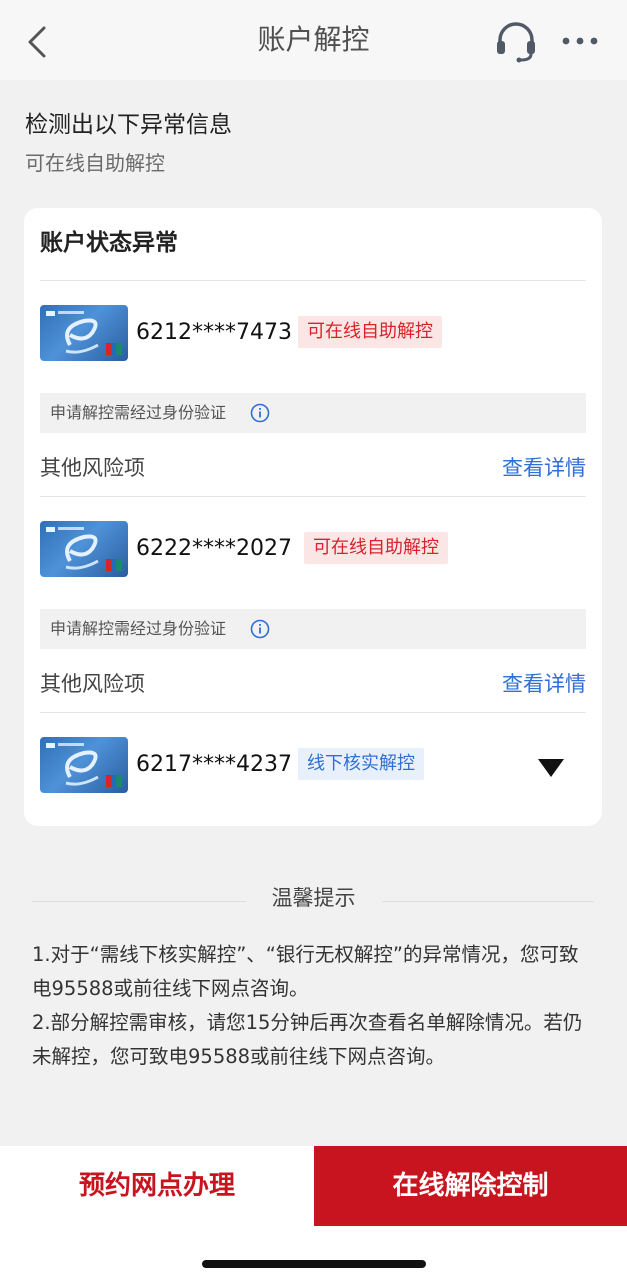 Image resolution: width=627 pixels, height=1280 pixels. What do you see at coordinates (551, 768) in the screenshot?
I see `triangle-down-icon` at bounding box center [551, 768].